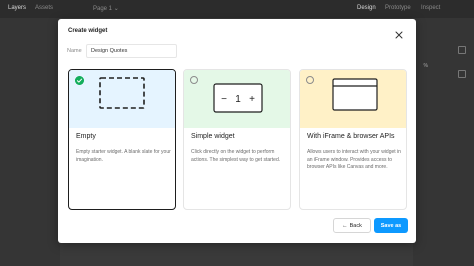  What do you see at coordinates (355, 94) in the screenshot?
I see `browser-window-icon` at bounding box center [355, 94].